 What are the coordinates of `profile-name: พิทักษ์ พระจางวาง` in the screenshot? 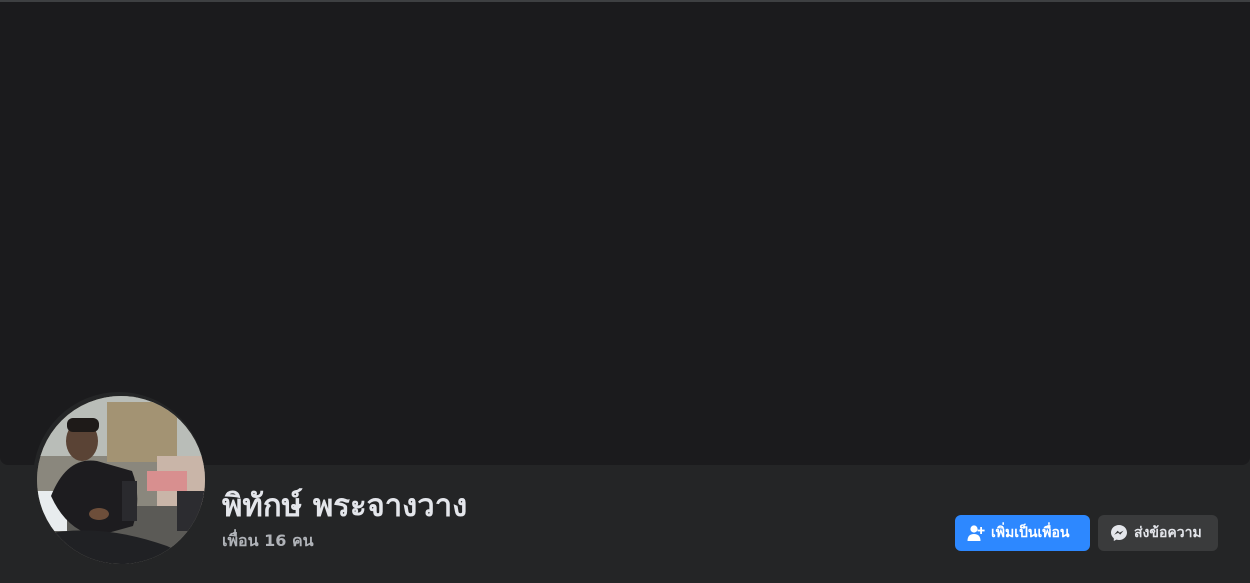 It's located at (345, 506).